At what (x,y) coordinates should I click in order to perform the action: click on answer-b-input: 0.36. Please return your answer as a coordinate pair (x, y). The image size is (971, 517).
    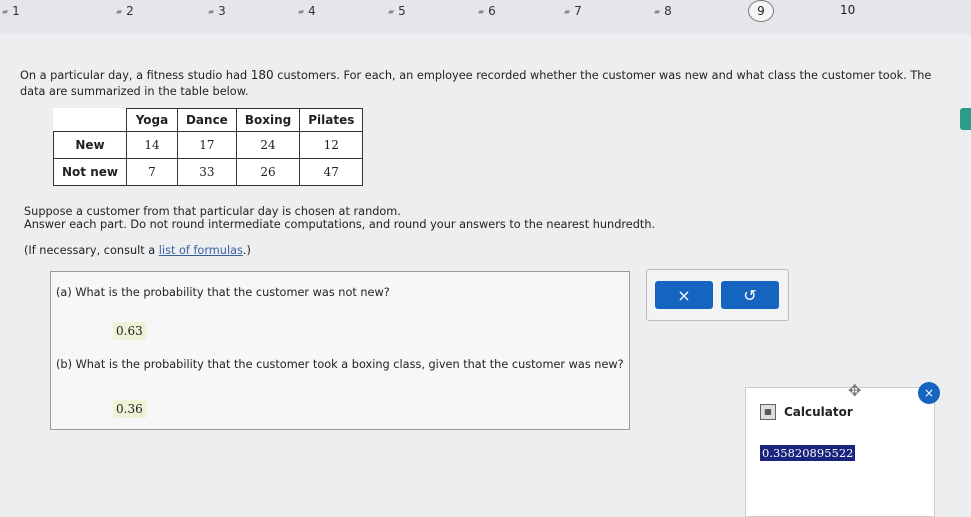
    Looking at the image, I should click on (129, 409).